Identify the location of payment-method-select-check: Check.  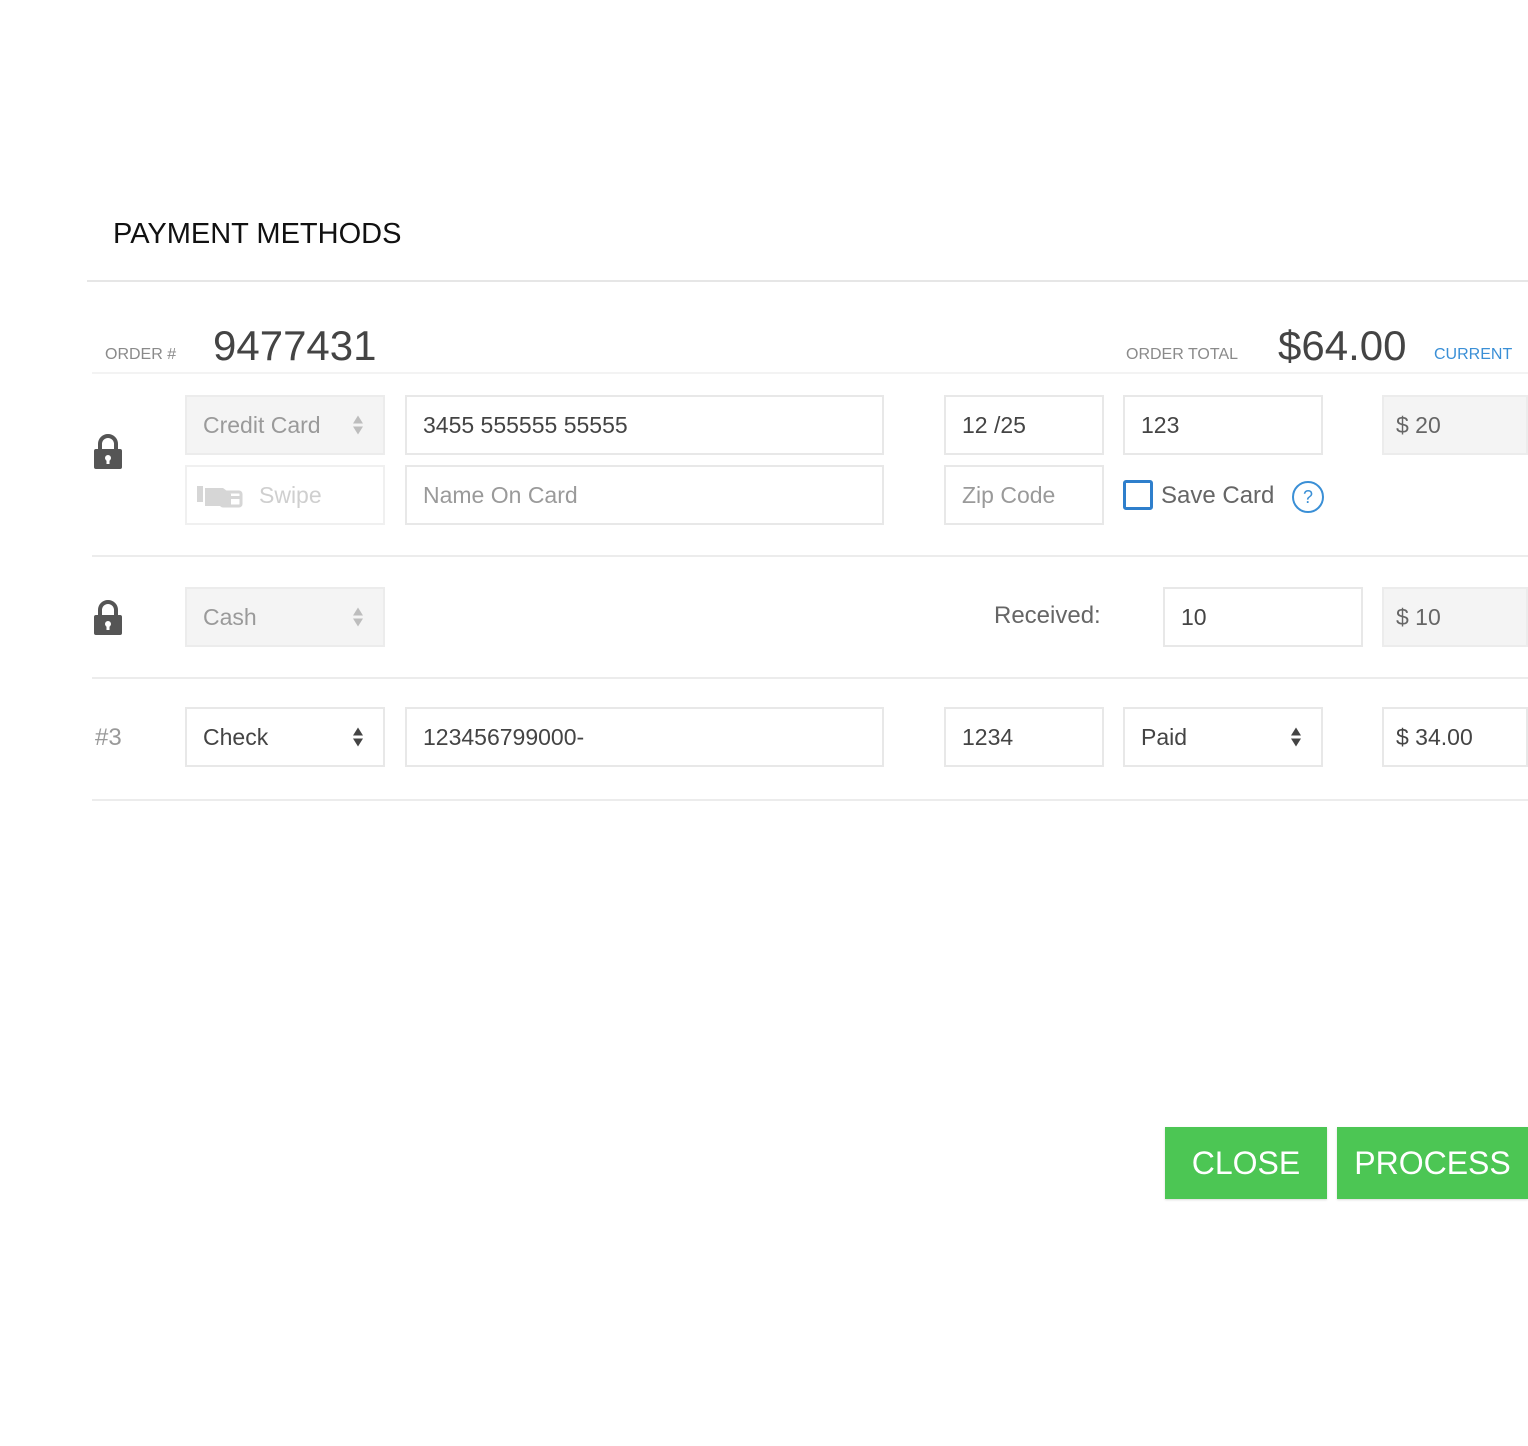
(285, 737).